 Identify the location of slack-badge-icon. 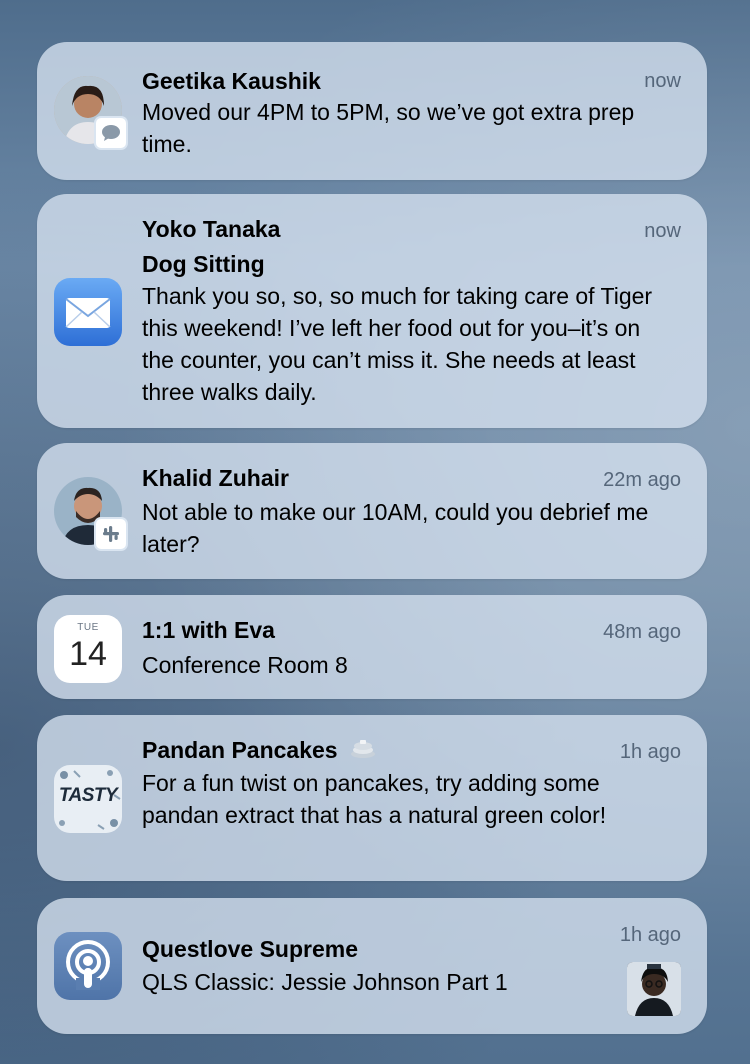
(111, 534).